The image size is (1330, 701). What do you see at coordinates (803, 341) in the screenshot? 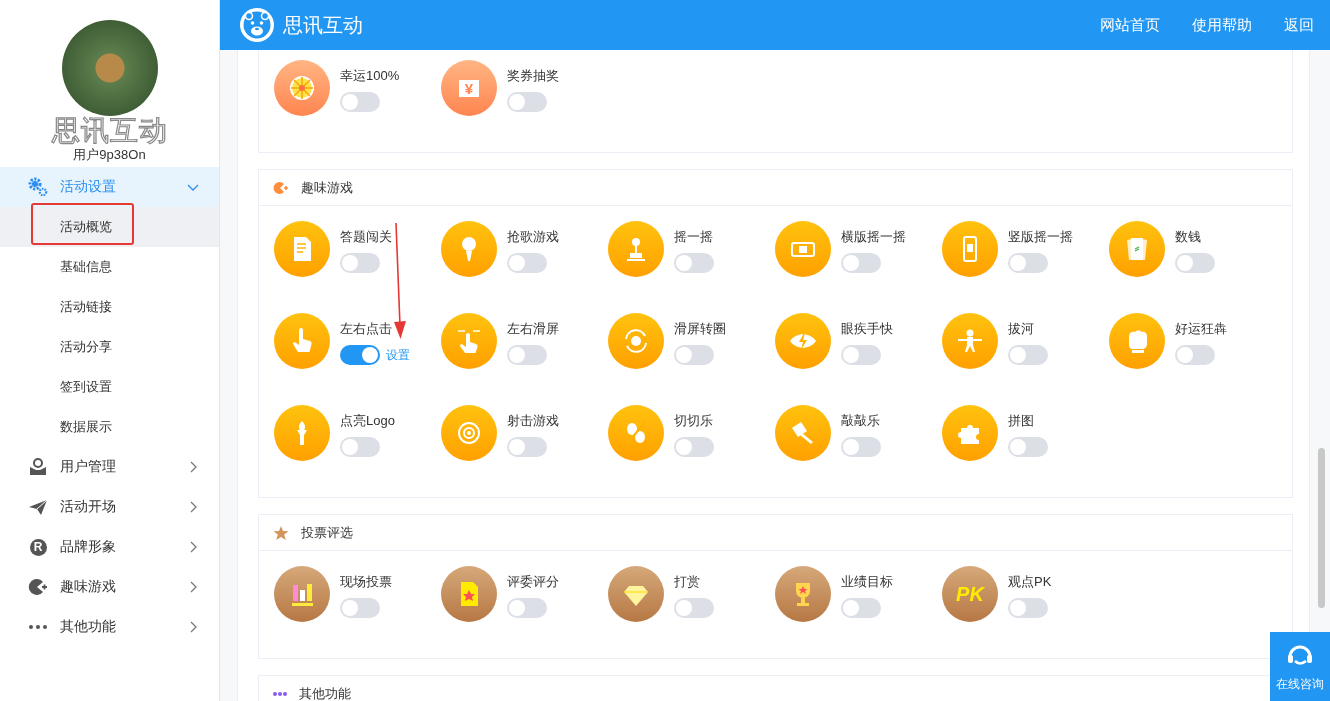
I see `eye-icon` at bounding box center [803, 341].